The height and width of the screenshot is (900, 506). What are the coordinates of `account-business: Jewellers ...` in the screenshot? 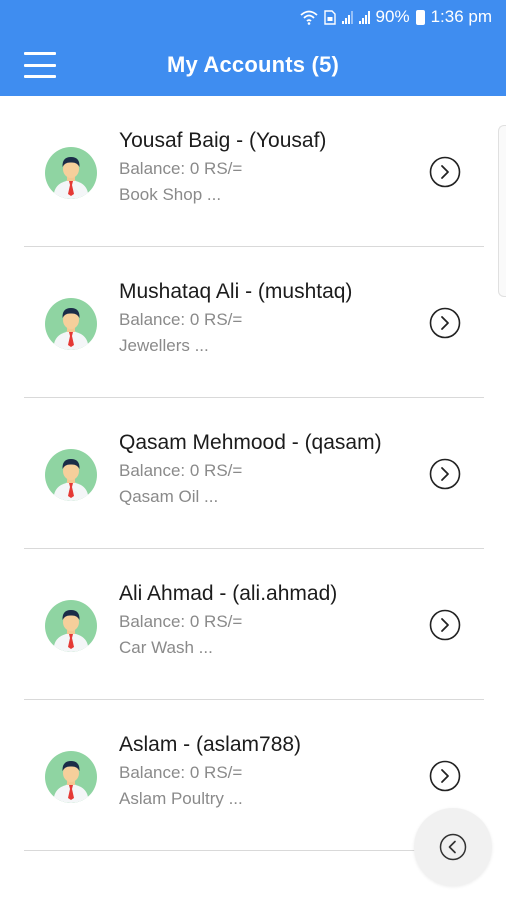 It's located at (164, 345).